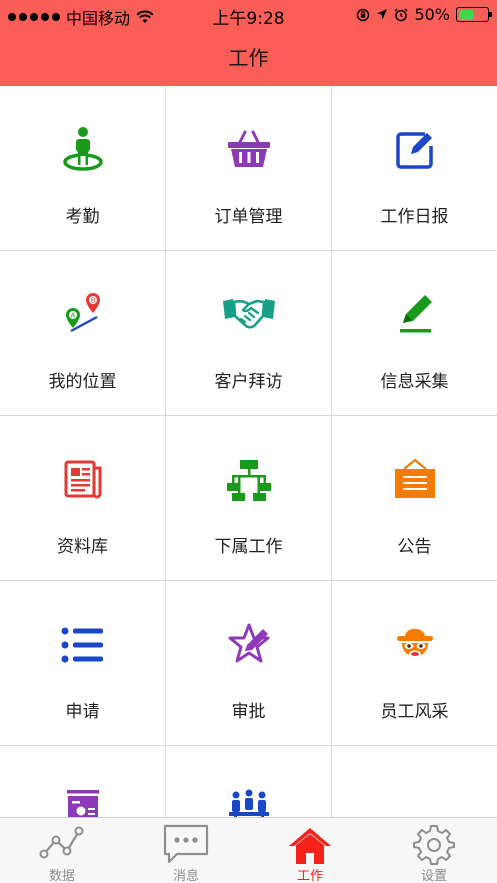  I want to click on tab-bar: 数据 消息 工作 设置, so click(248, 850).